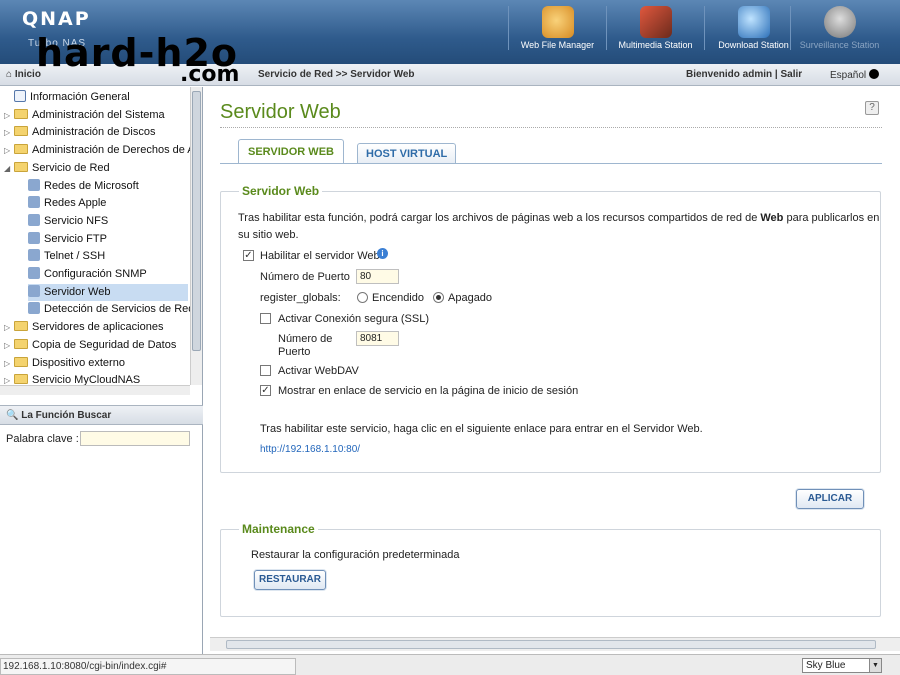 This screenshot has width=900, height=675. I want to click on tree-item-label: Detección de Servicios de Red, so click(119, 309).